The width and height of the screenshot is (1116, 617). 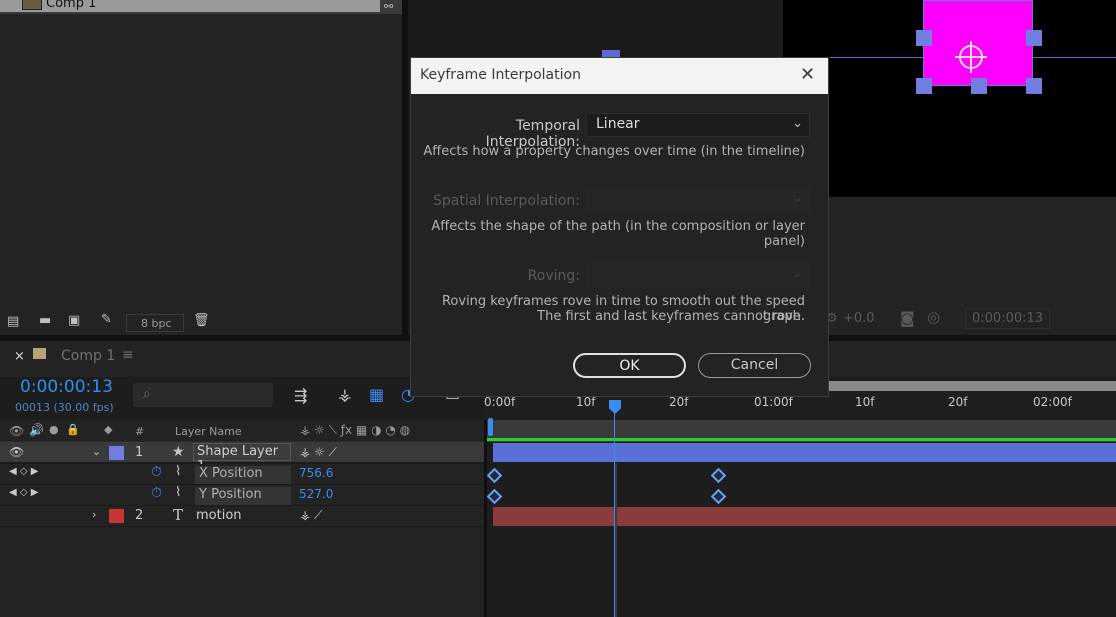 What do you see at coordinates (614, 511) in the screenshot?
I see `current-time-indicator` at bounding box center [614, 511].